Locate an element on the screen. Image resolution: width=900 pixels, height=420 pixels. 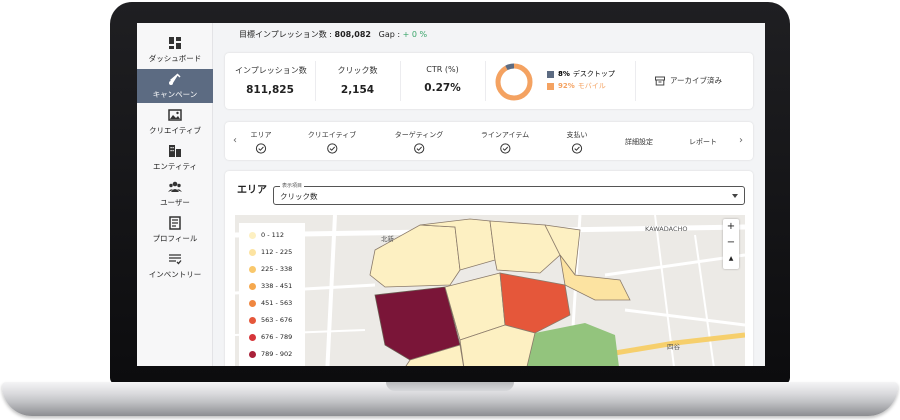
list-icon is located at coordinates (175, 259).